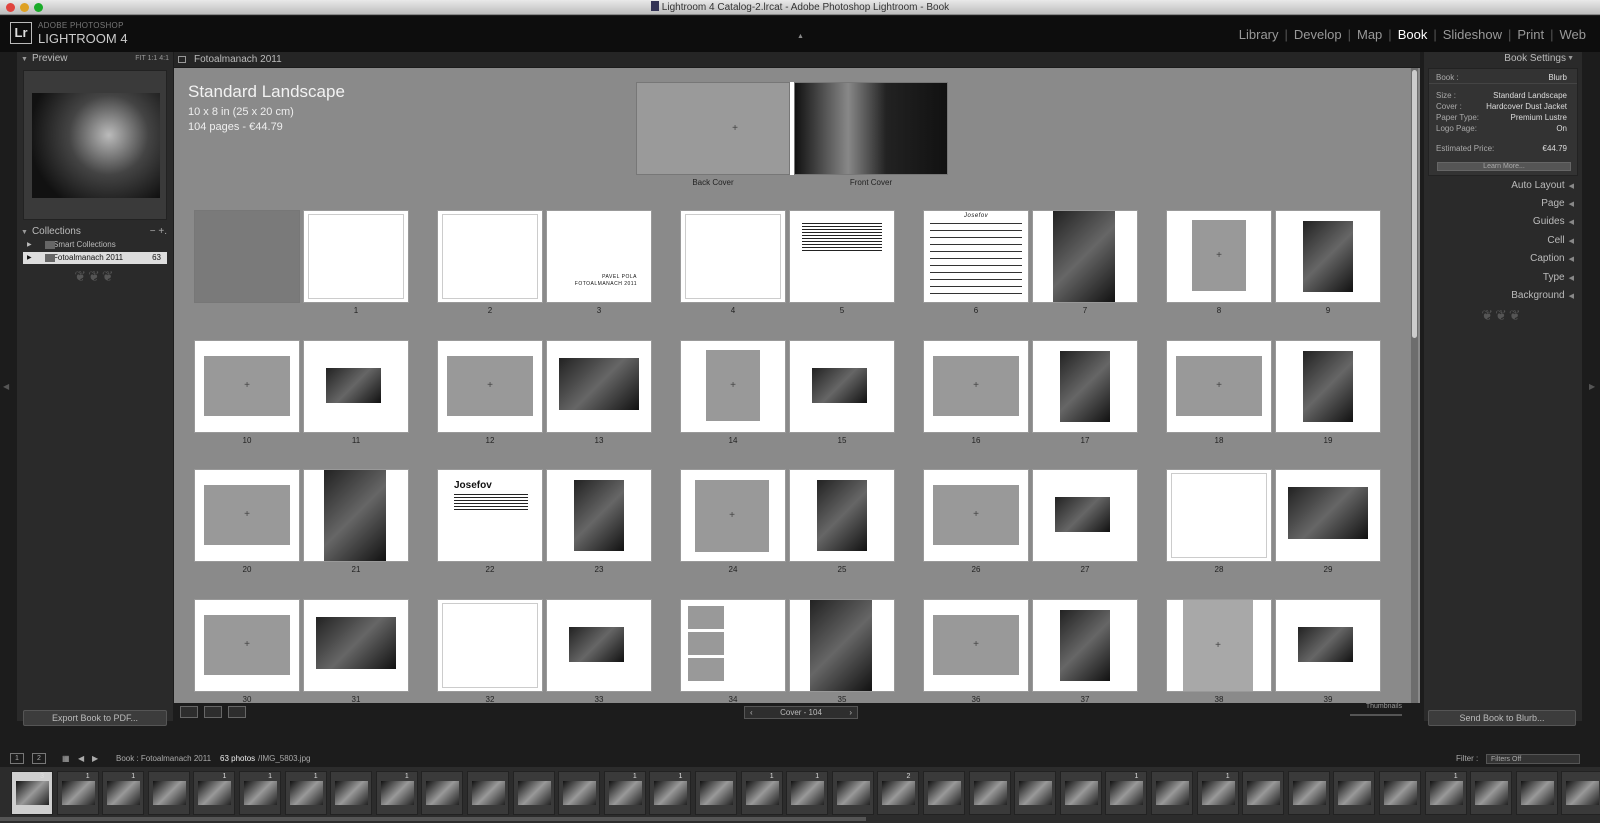  What do you see at coordinates (545, 521) in the screenshot?
I see `page-spread: Josefov 22 23` at bounding box center [545, 521].